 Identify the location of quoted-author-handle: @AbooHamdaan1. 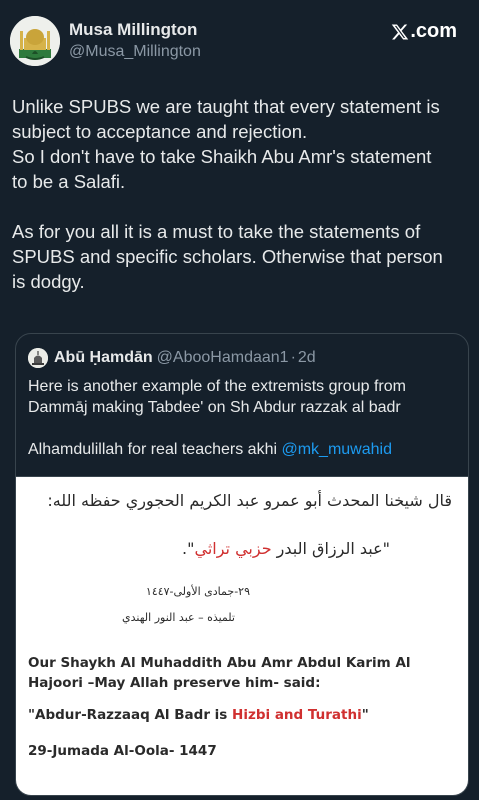
(223, 358).